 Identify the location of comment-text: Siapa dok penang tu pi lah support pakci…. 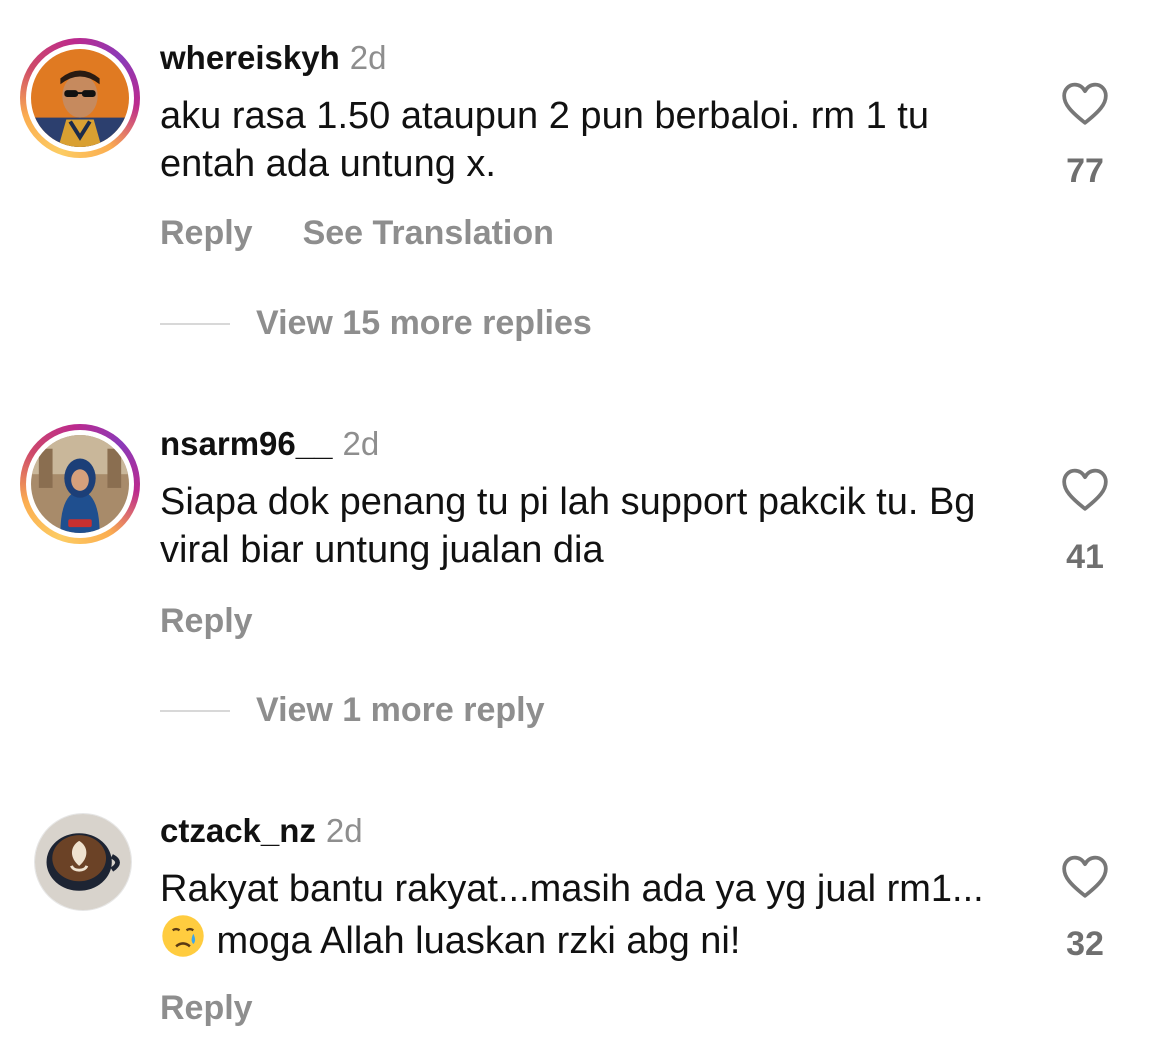
(568, 526).